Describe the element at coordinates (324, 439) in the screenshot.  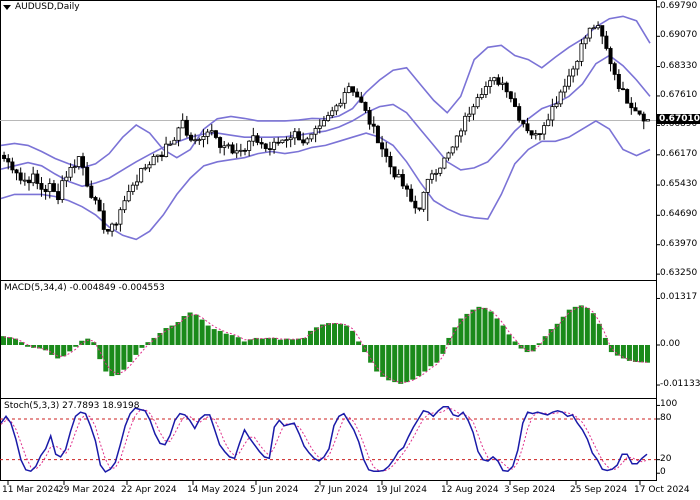
I see `stoch-signal-line` at that location.